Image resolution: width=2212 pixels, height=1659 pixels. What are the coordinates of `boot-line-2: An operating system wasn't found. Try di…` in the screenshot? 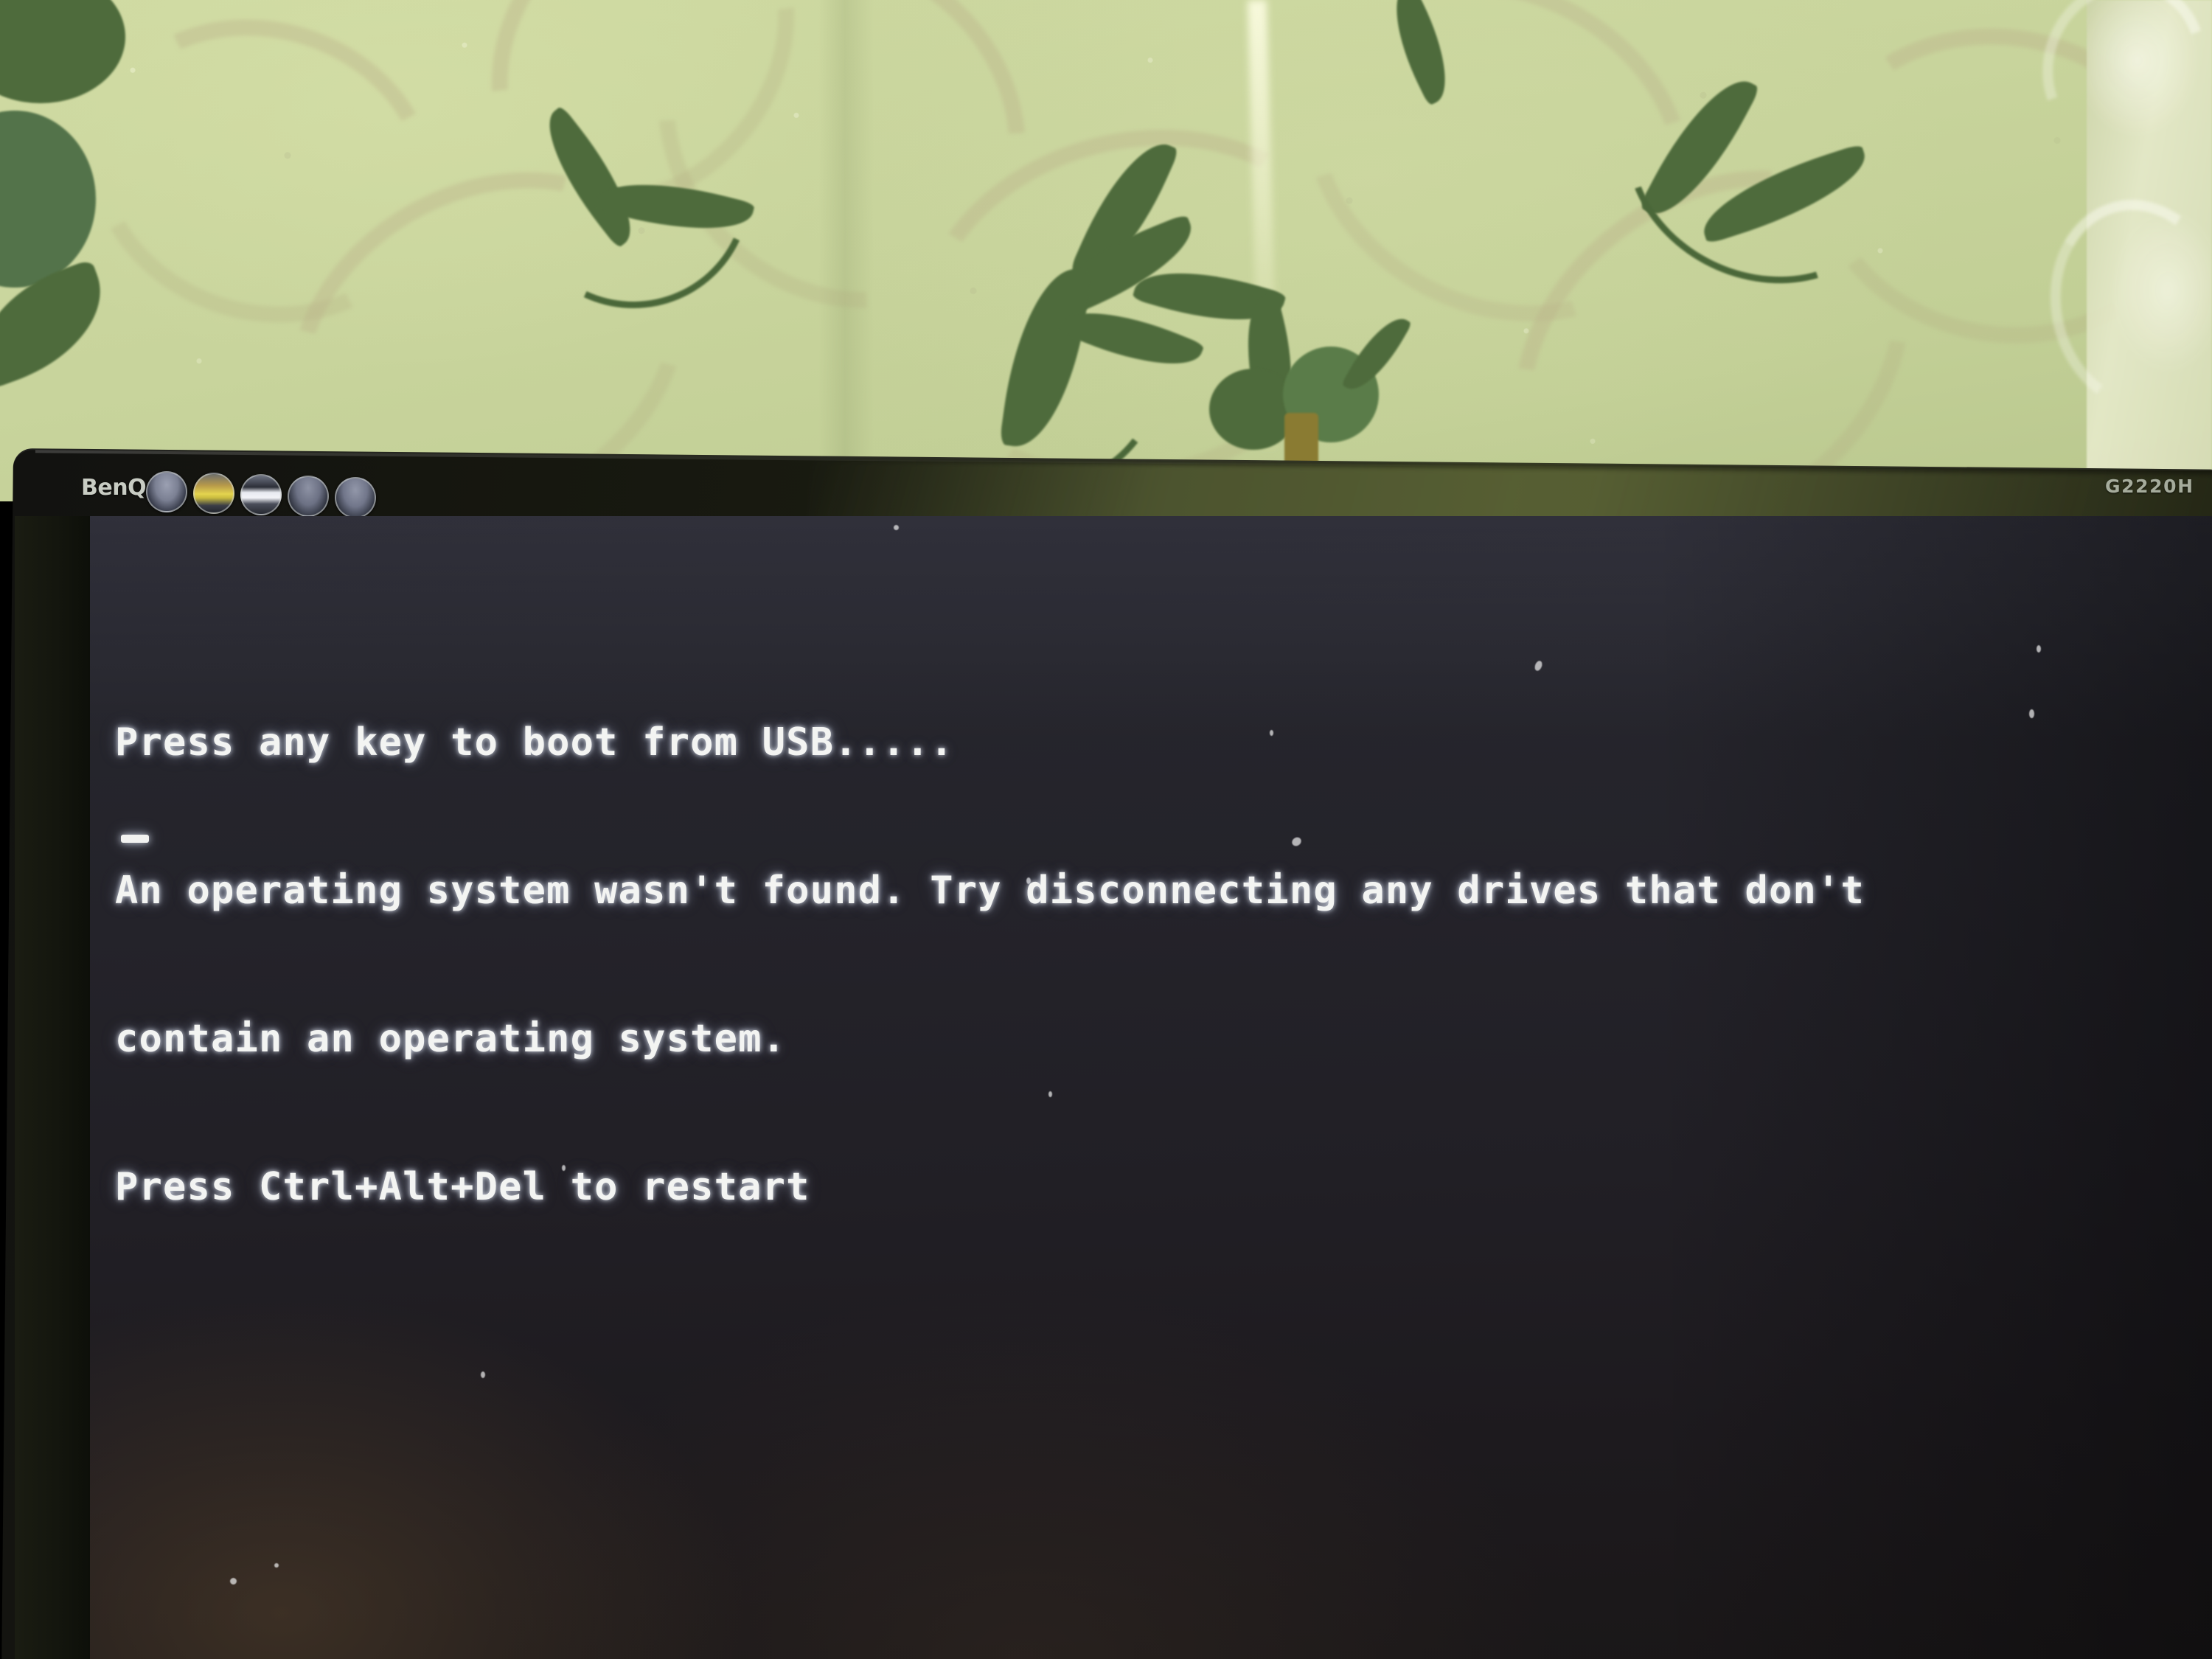 It's located at (990, 891).